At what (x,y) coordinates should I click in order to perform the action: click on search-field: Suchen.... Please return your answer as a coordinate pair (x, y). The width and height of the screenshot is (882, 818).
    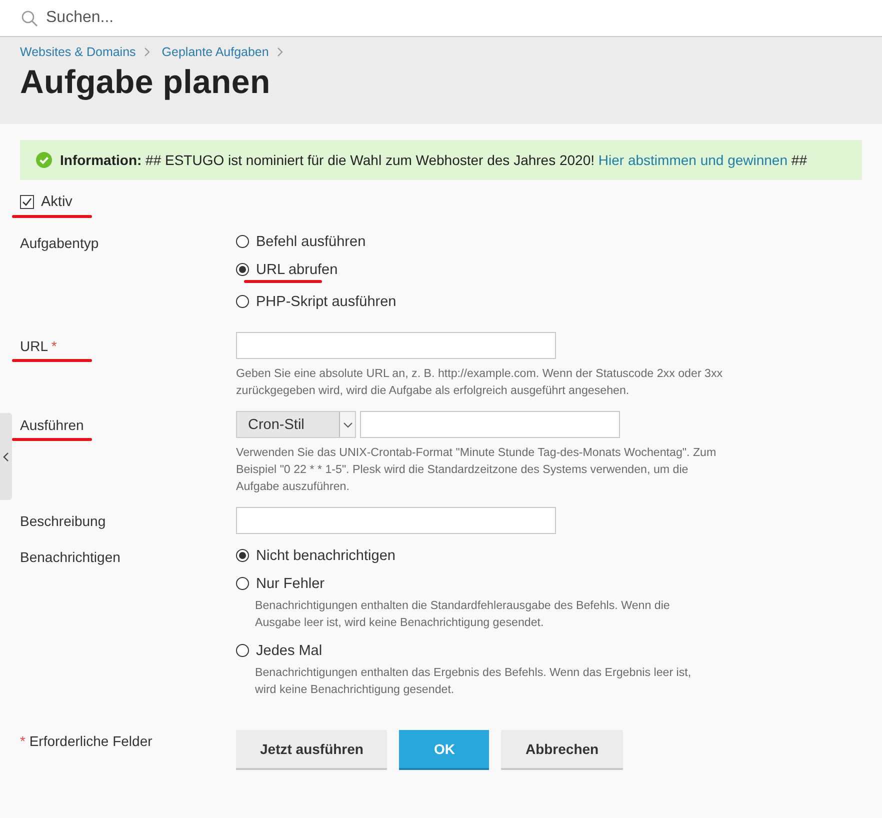
    Looking at the image, I should click on (146, 18).